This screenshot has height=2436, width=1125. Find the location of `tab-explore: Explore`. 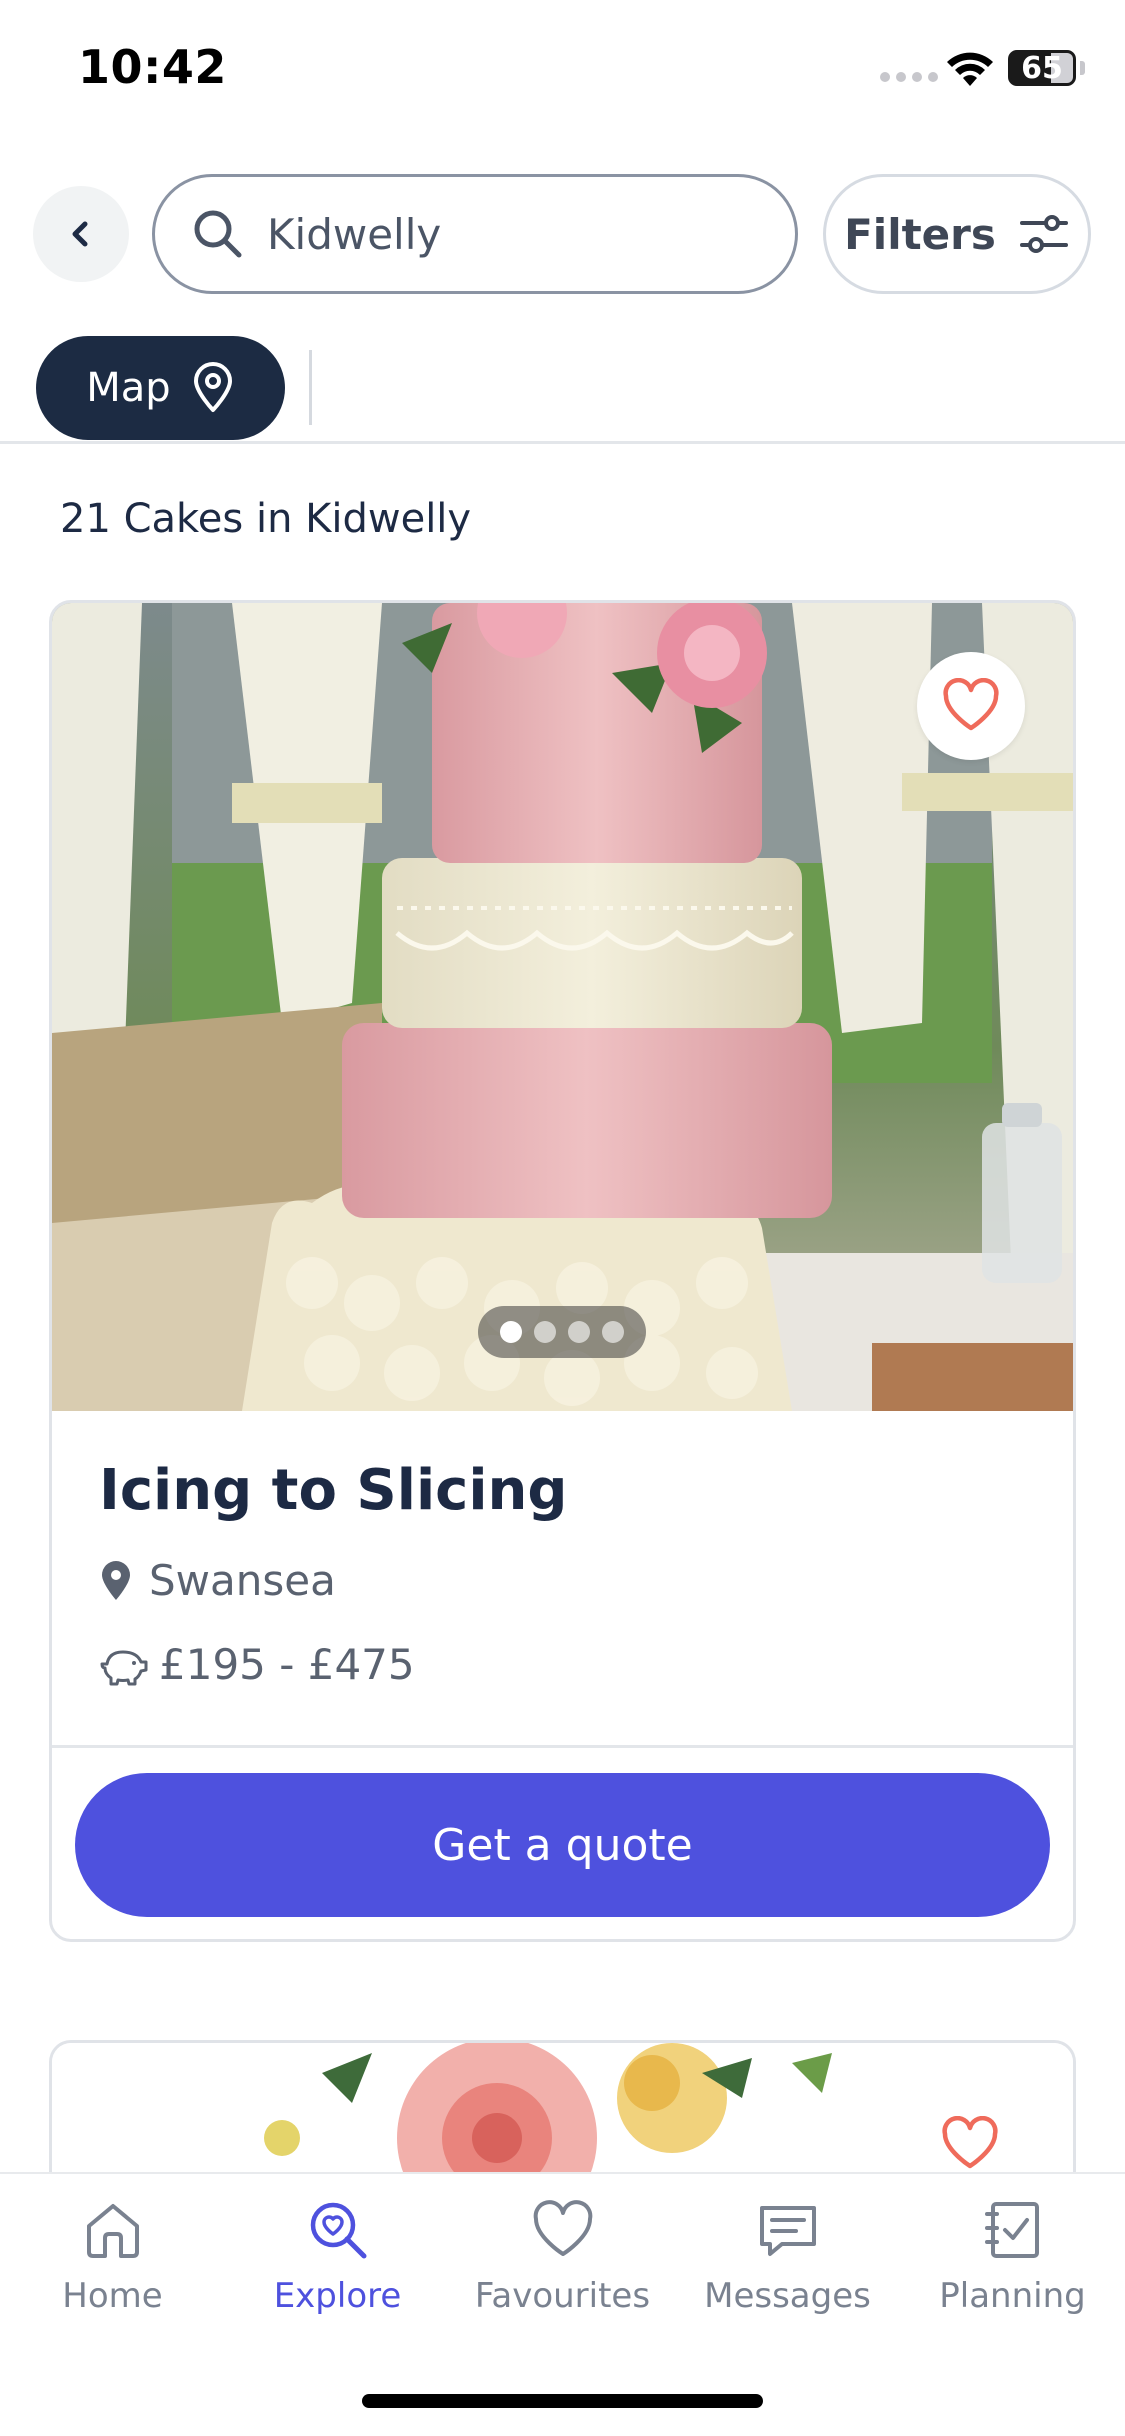

tab-explore: Explore is located at coordinates (337, 2262).